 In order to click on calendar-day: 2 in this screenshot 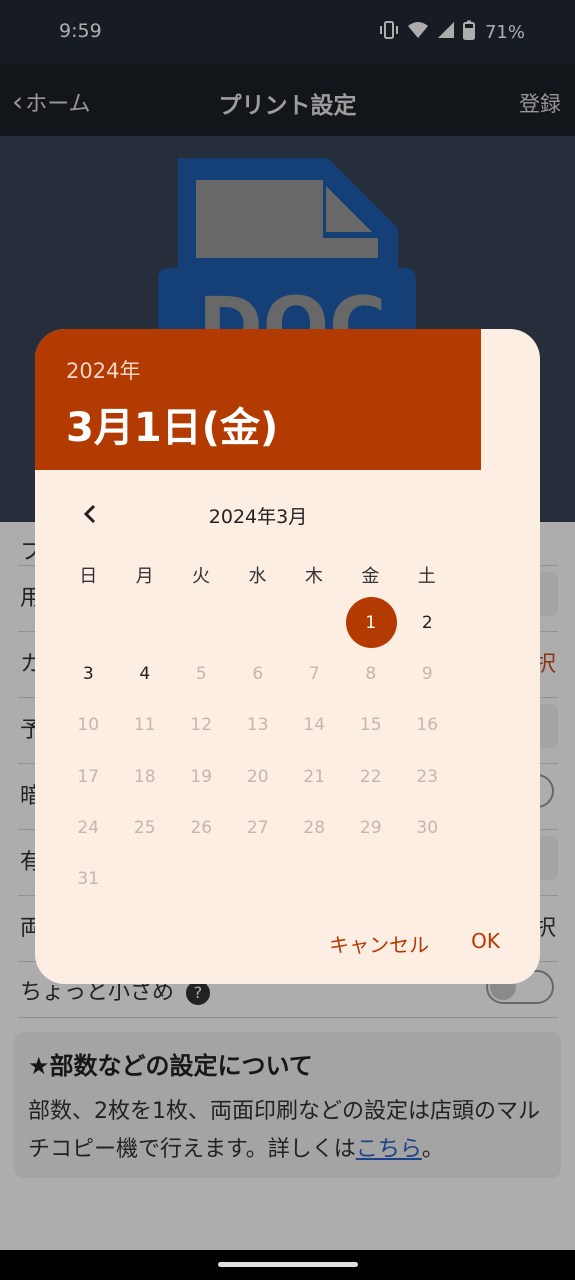, I will do `click(427, 622)`.